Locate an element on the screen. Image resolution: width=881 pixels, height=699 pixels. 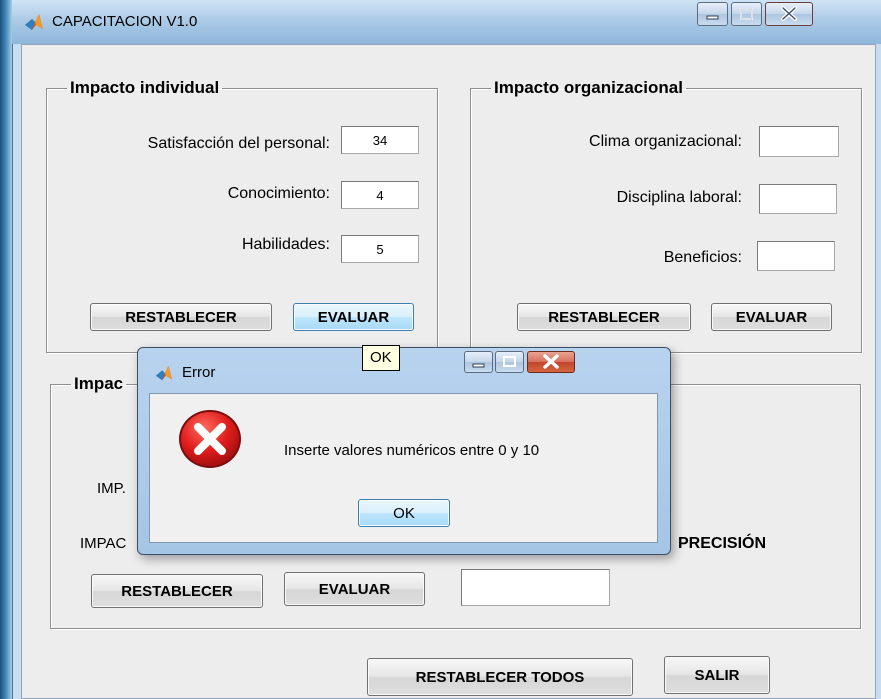
restablecer-global-button: RESTABLECER is located at coordinates (177, 591).